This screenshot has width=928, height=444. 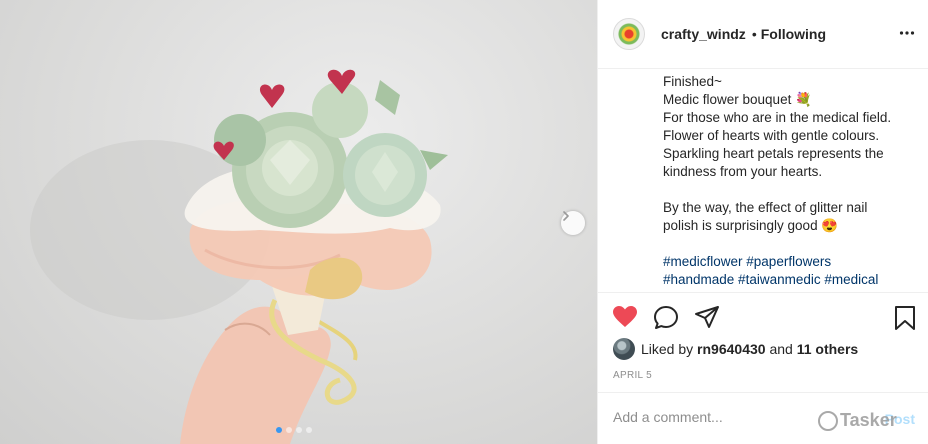 I want to click on hashtag-line: #medicflower #paperflowers, so click(x=788, y=262).